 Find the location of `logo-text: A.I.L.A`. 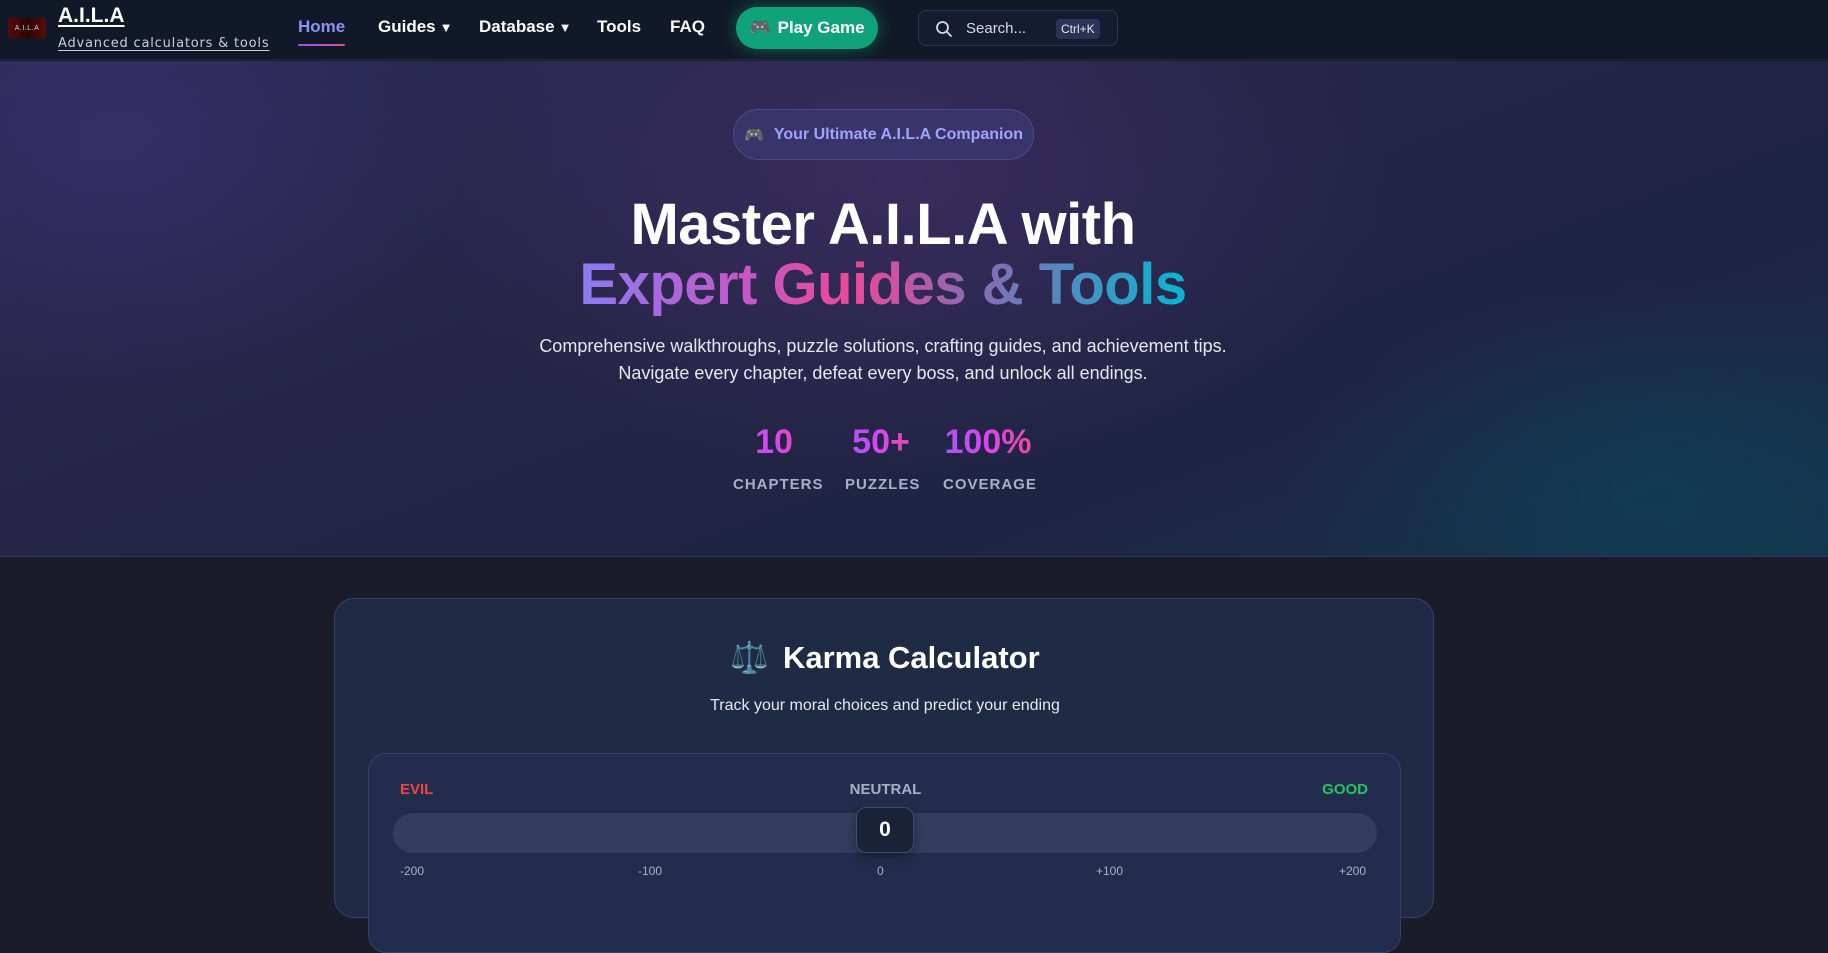

logo-text: A.I.L.A is located at coordinates (27, 28).